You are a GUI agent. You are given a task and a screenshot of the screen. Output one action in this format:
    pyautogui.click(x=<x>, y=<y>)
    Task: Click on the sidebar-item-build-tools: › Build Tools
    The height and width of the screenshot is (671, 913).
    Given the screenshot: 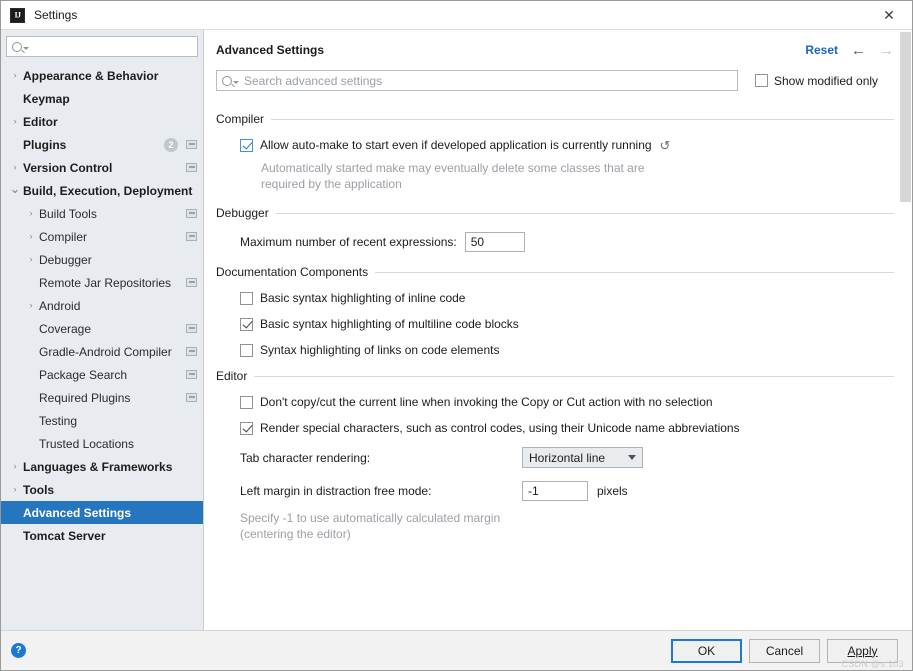 What is the action you would take?
    pyautogui.click(x=102, y=213)
    